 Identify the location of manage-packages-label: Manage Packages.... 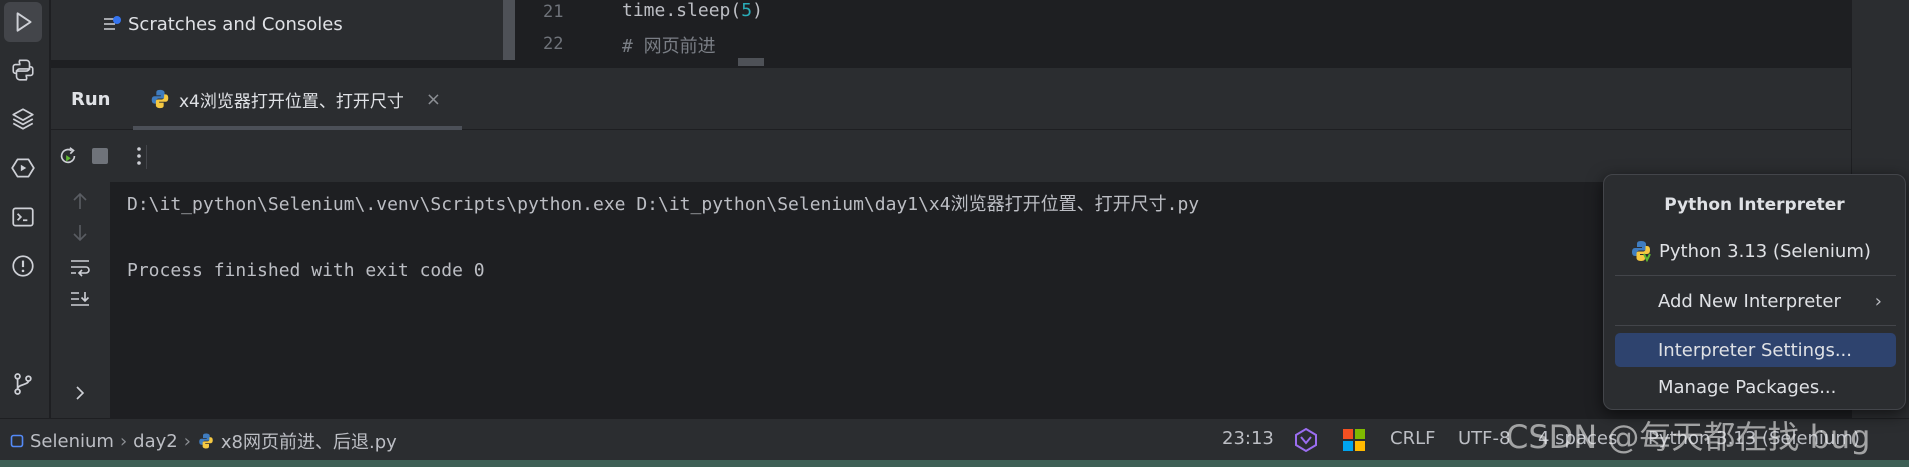
(1747, 387).